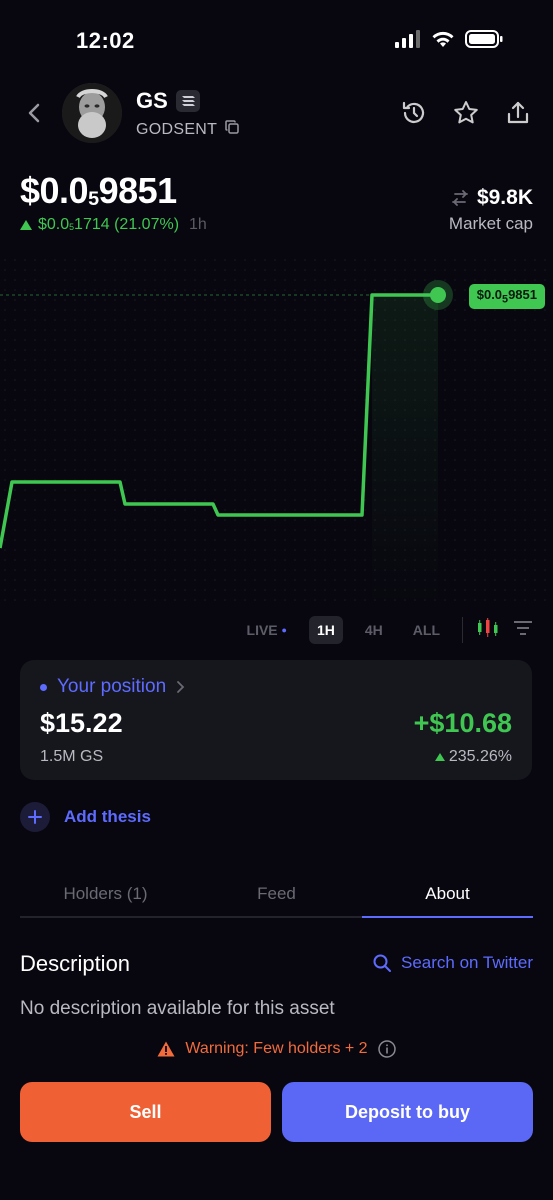 Image resolution: width=553 pixels, height=1200 pixels. What do you see at coordinates (408, 41) in the screenshot?
I see `cellular-signal-icon` at bounding box center [408, 41].